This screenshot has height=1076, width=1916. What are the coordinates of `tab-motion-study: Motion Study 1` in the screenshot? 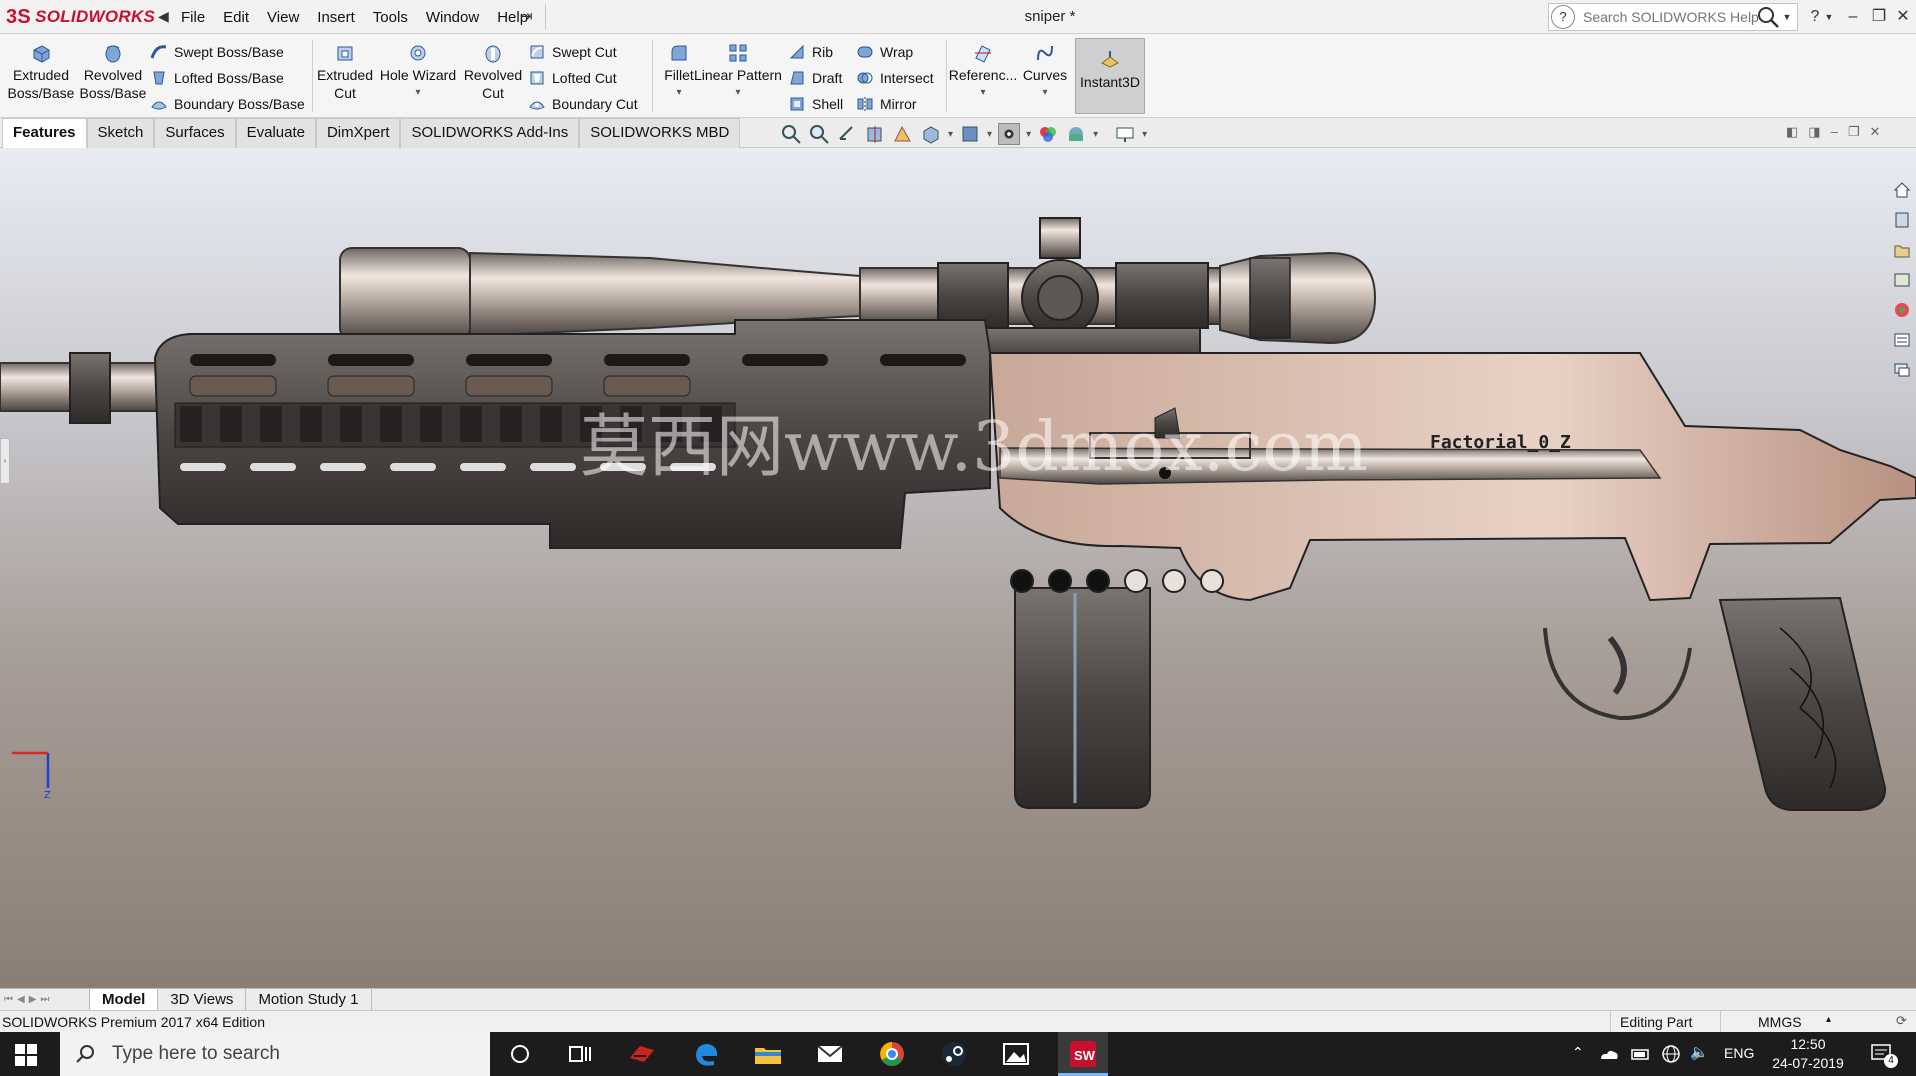 It's located at (309, 1000).